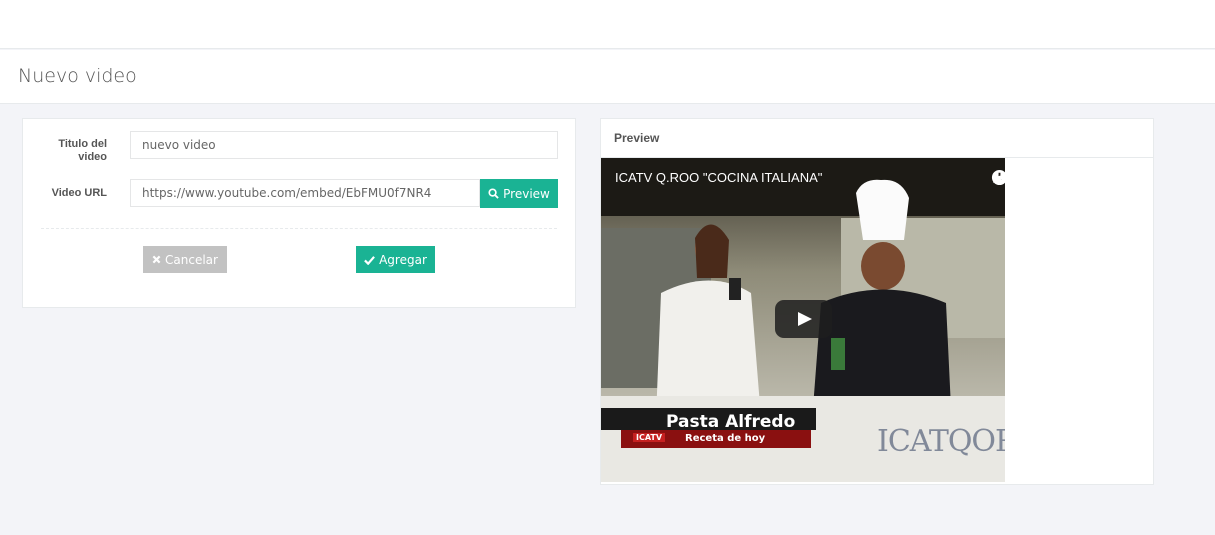 The height and width of the screenshot is (535, 1215). I want to click on top-navbar, so click(607, 24).